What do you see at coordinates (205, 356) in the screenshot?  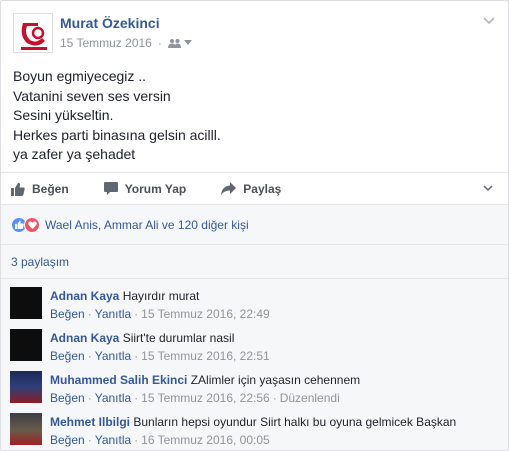 I see `comment-time: 15 Temmuz 2016, 22:51` at bounding box center [205, 356].